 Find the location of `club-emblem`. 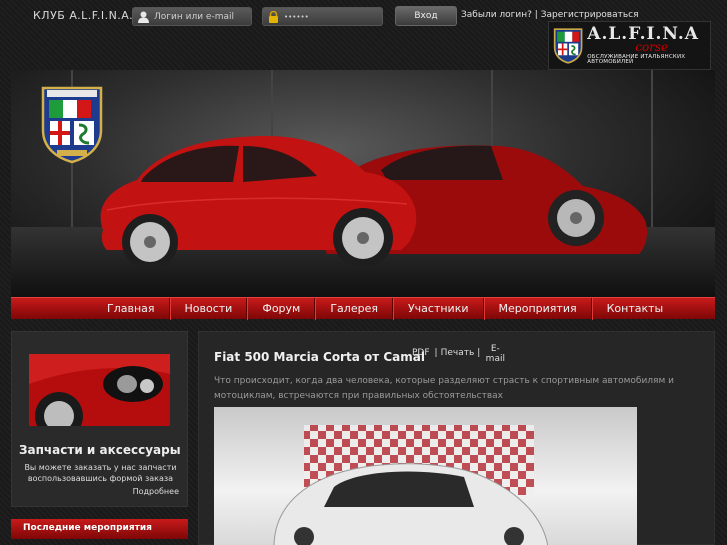

club-emblem is located at coordinates (72, 126).